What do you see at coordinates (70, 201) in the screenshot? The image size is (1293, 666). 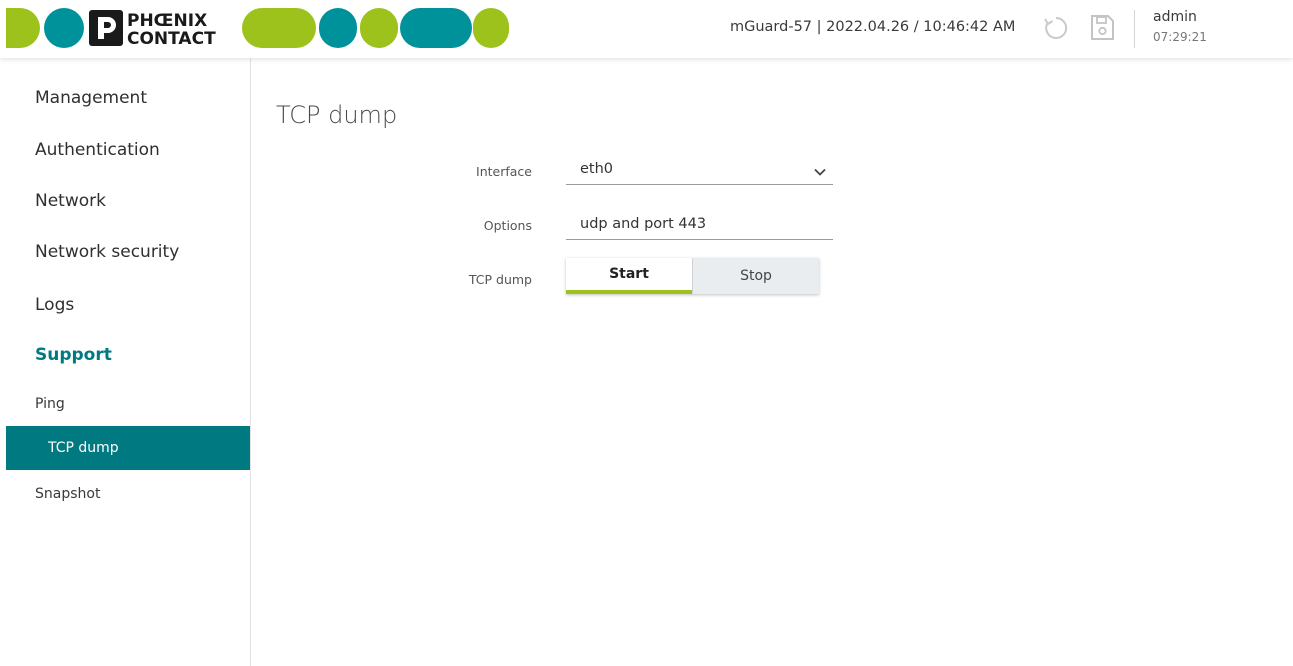 I see `sidebar-item-label: Network` at bounding box center [70, 201].